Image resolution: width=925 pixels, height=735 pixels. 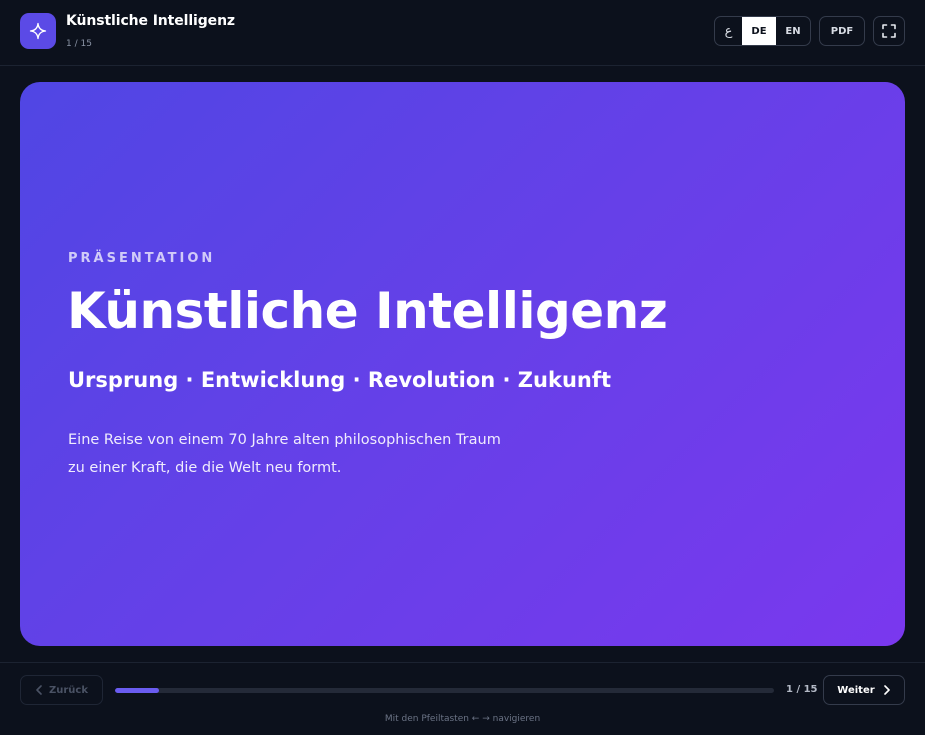 I want to click on chevron-left-icon, so click(x=39, y=690).